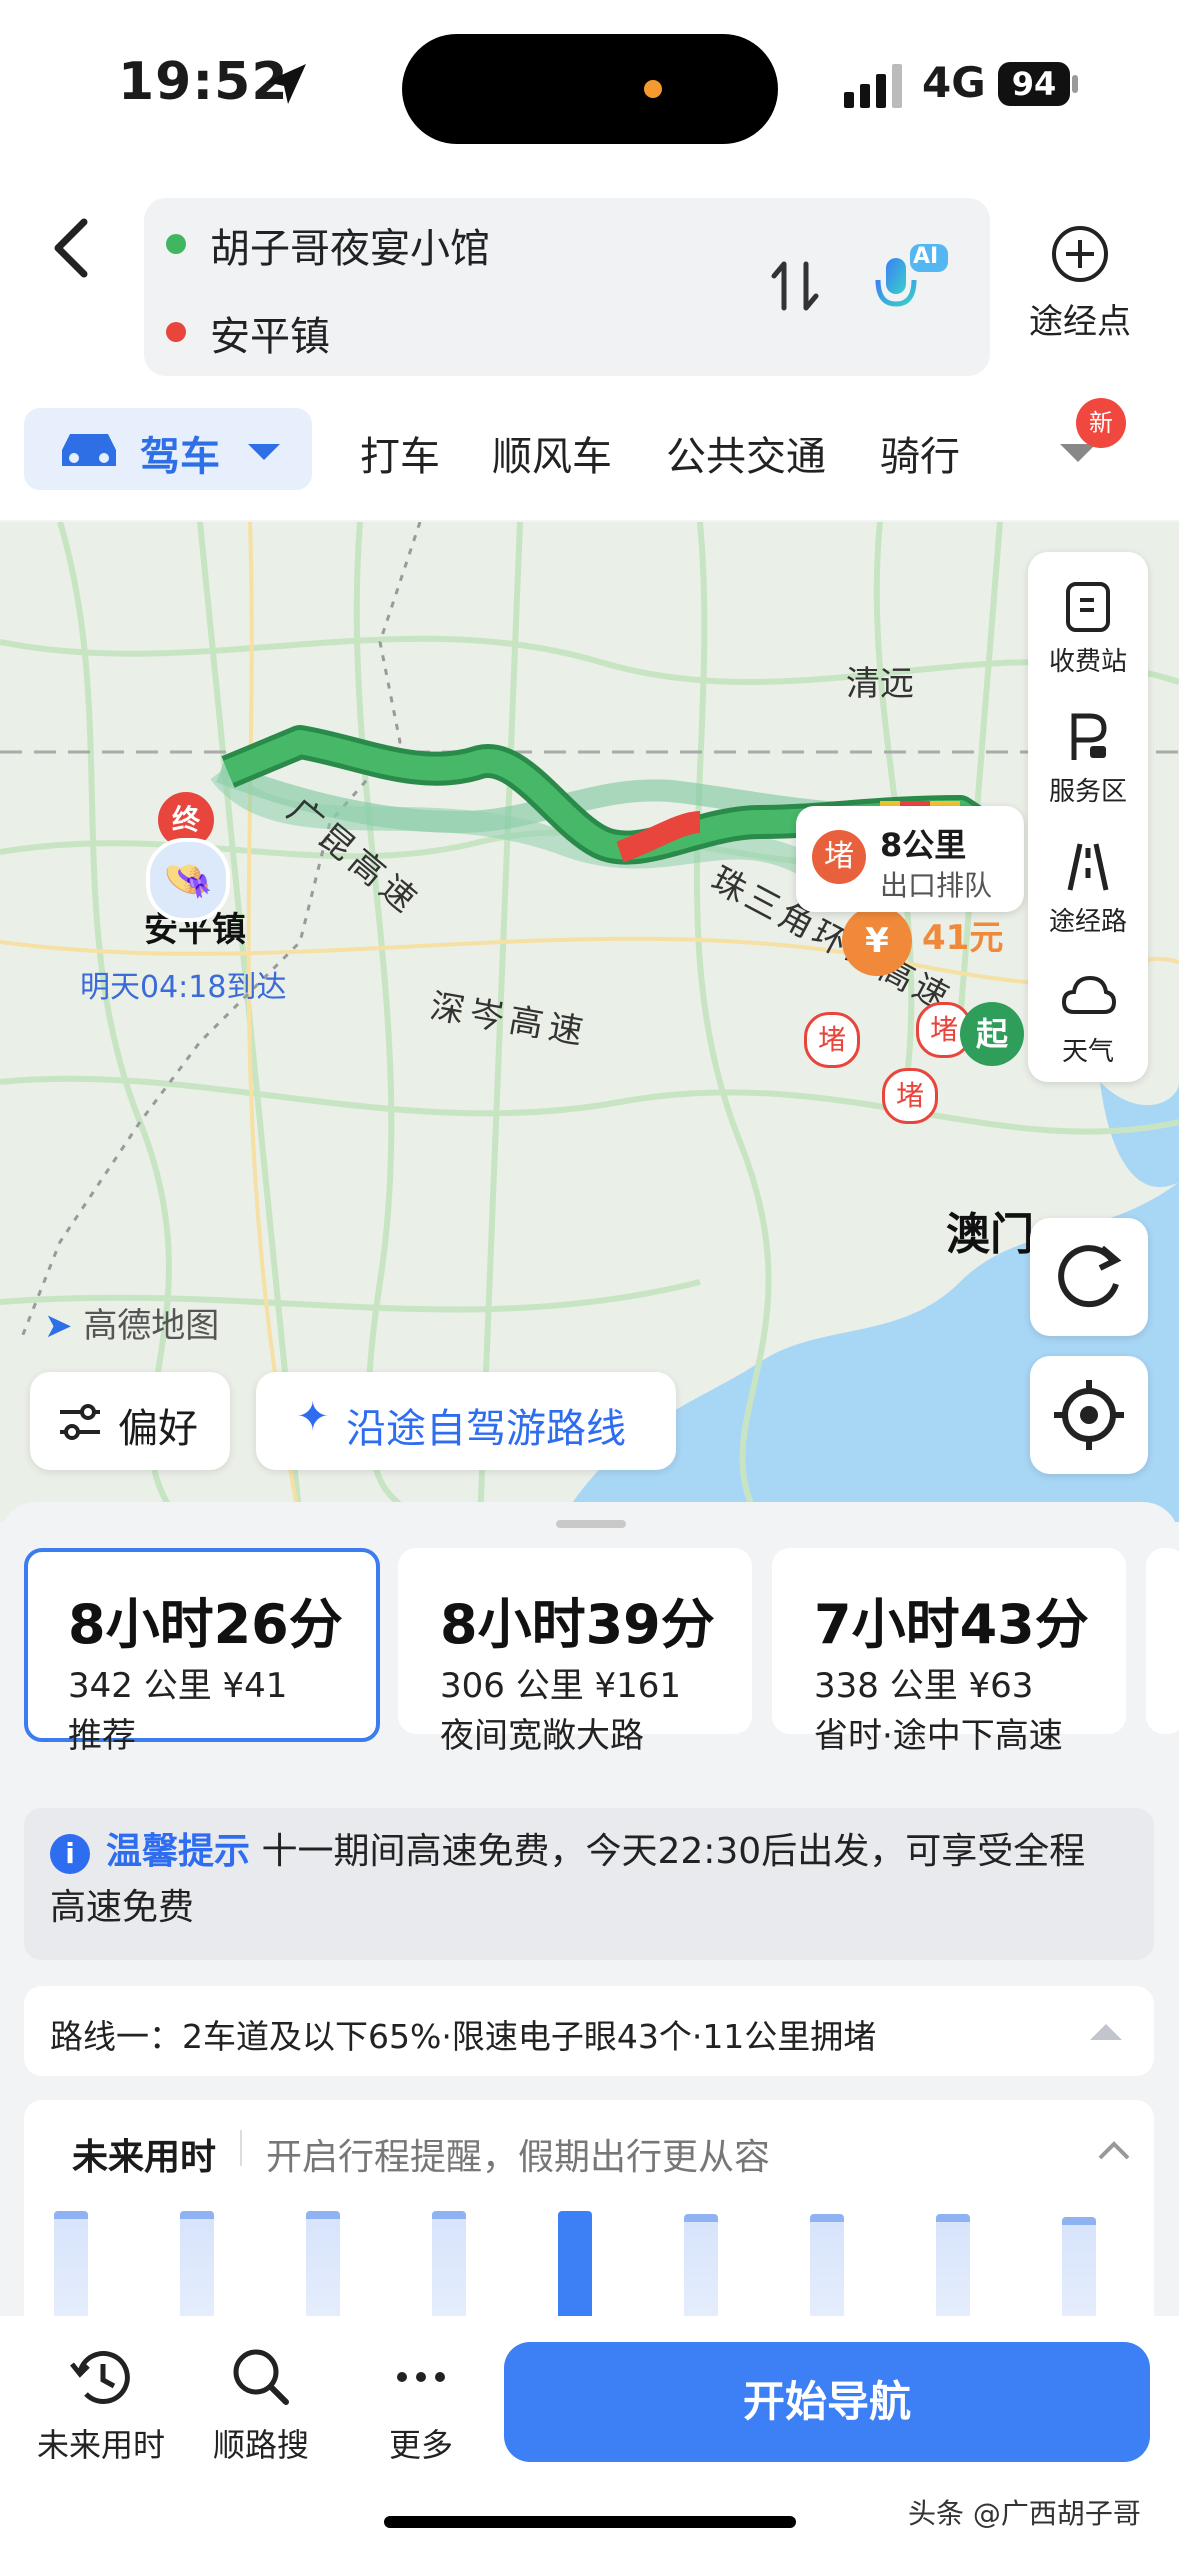 This screenshot has height=2556, width=1179. I want to click on route-search-label: 顺路搜, so click(260, 2445).